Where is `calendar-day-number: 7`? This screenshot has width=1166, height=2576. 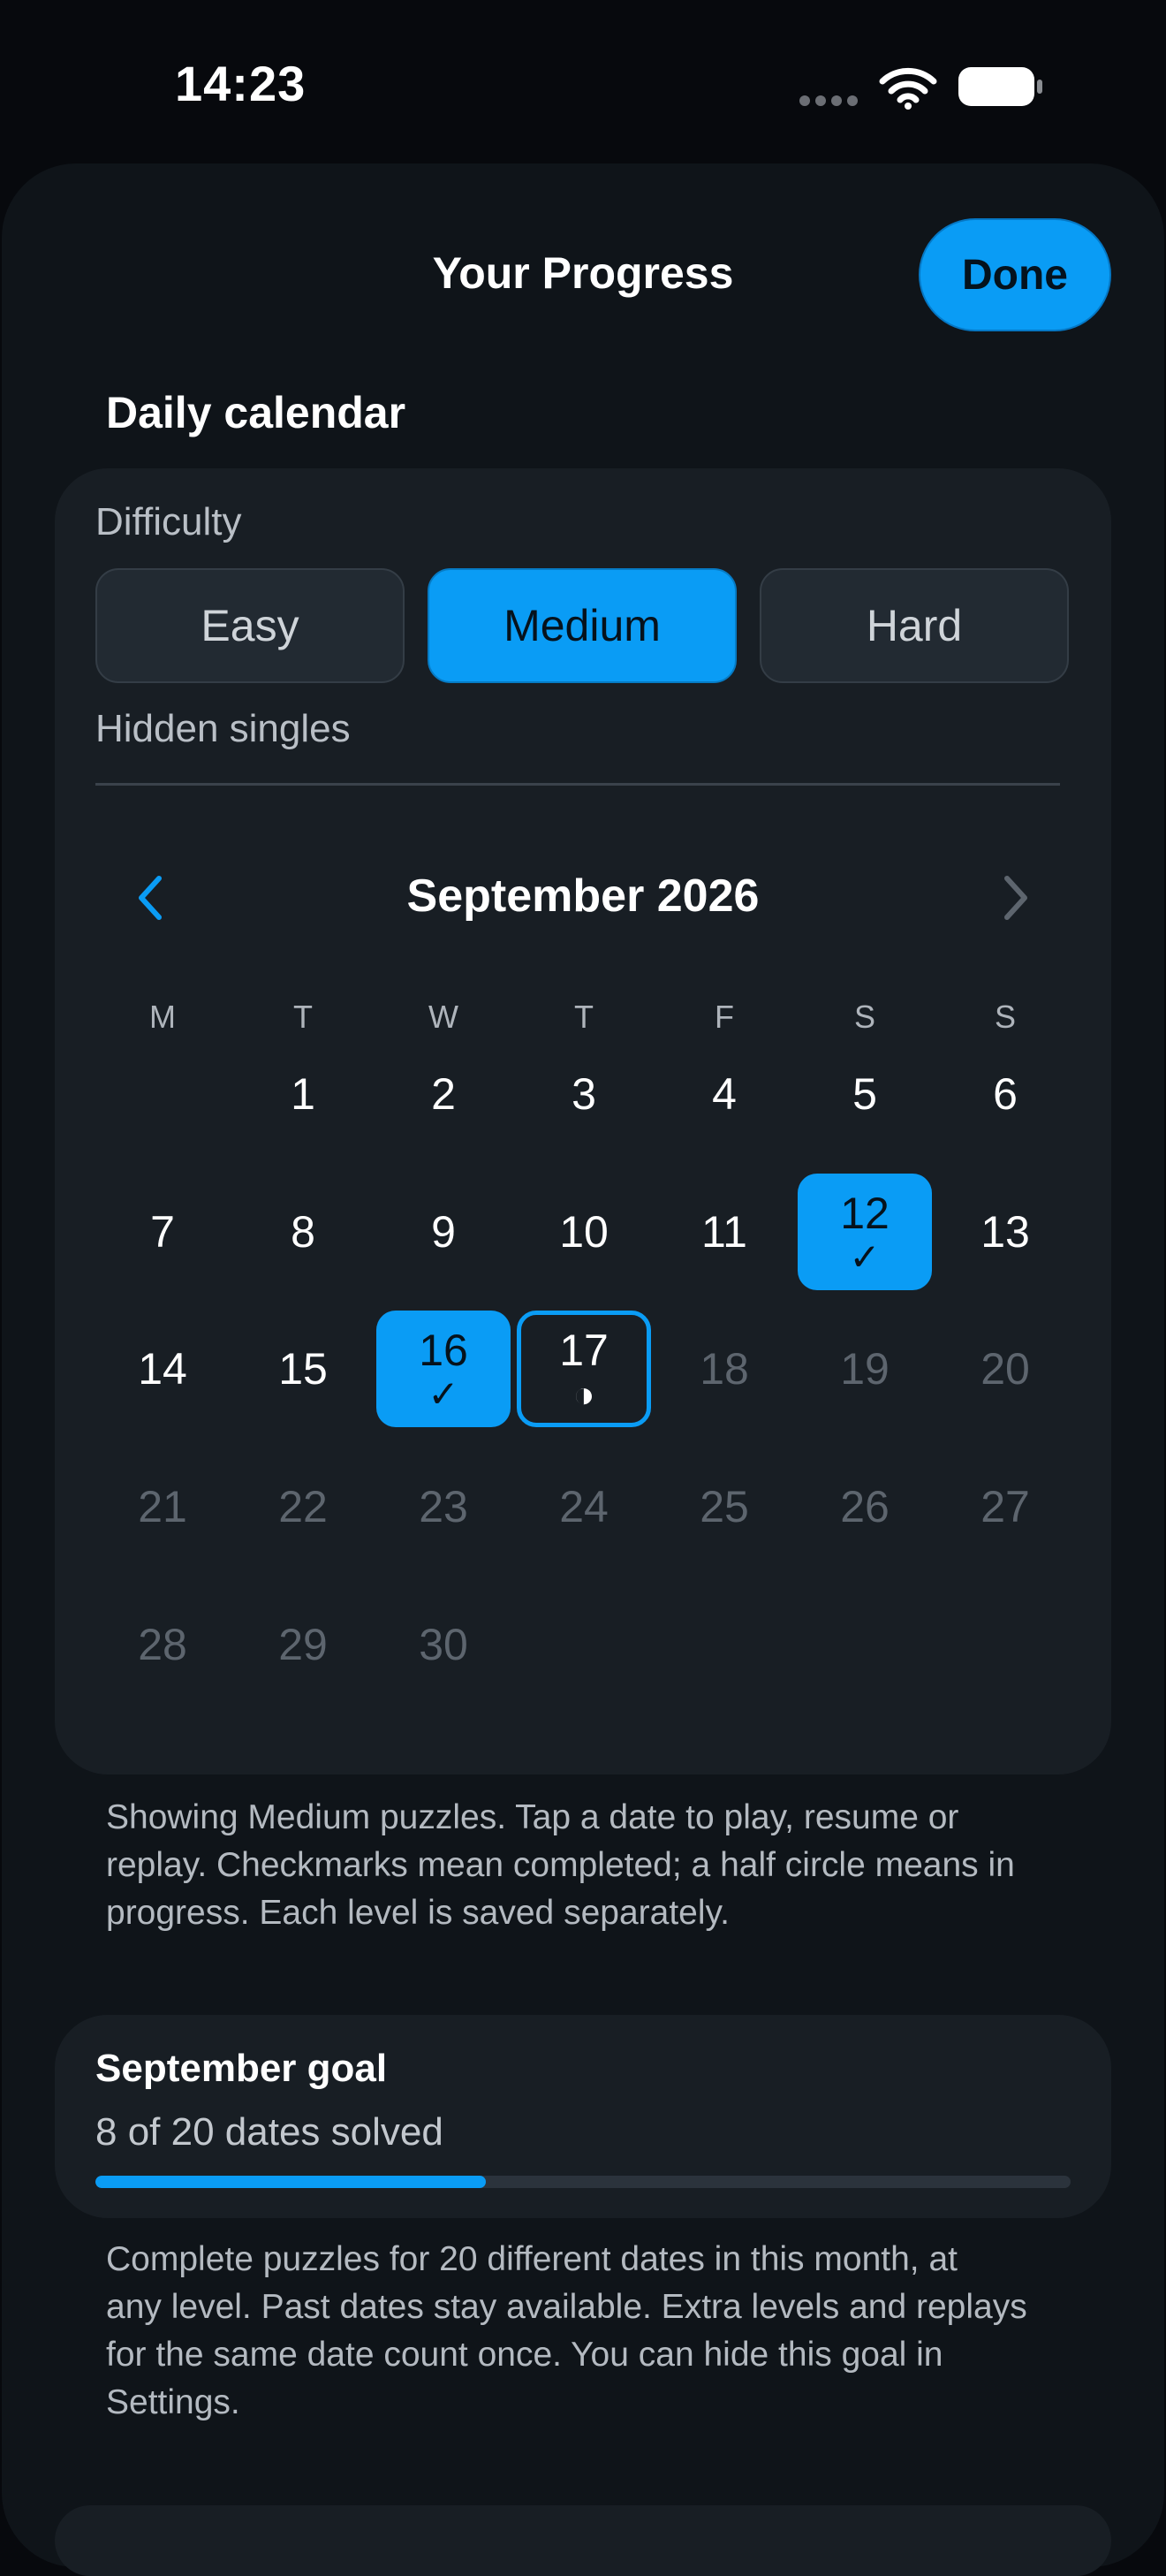
calendar-day-number: 7 is located at coordinates (162, 1232).